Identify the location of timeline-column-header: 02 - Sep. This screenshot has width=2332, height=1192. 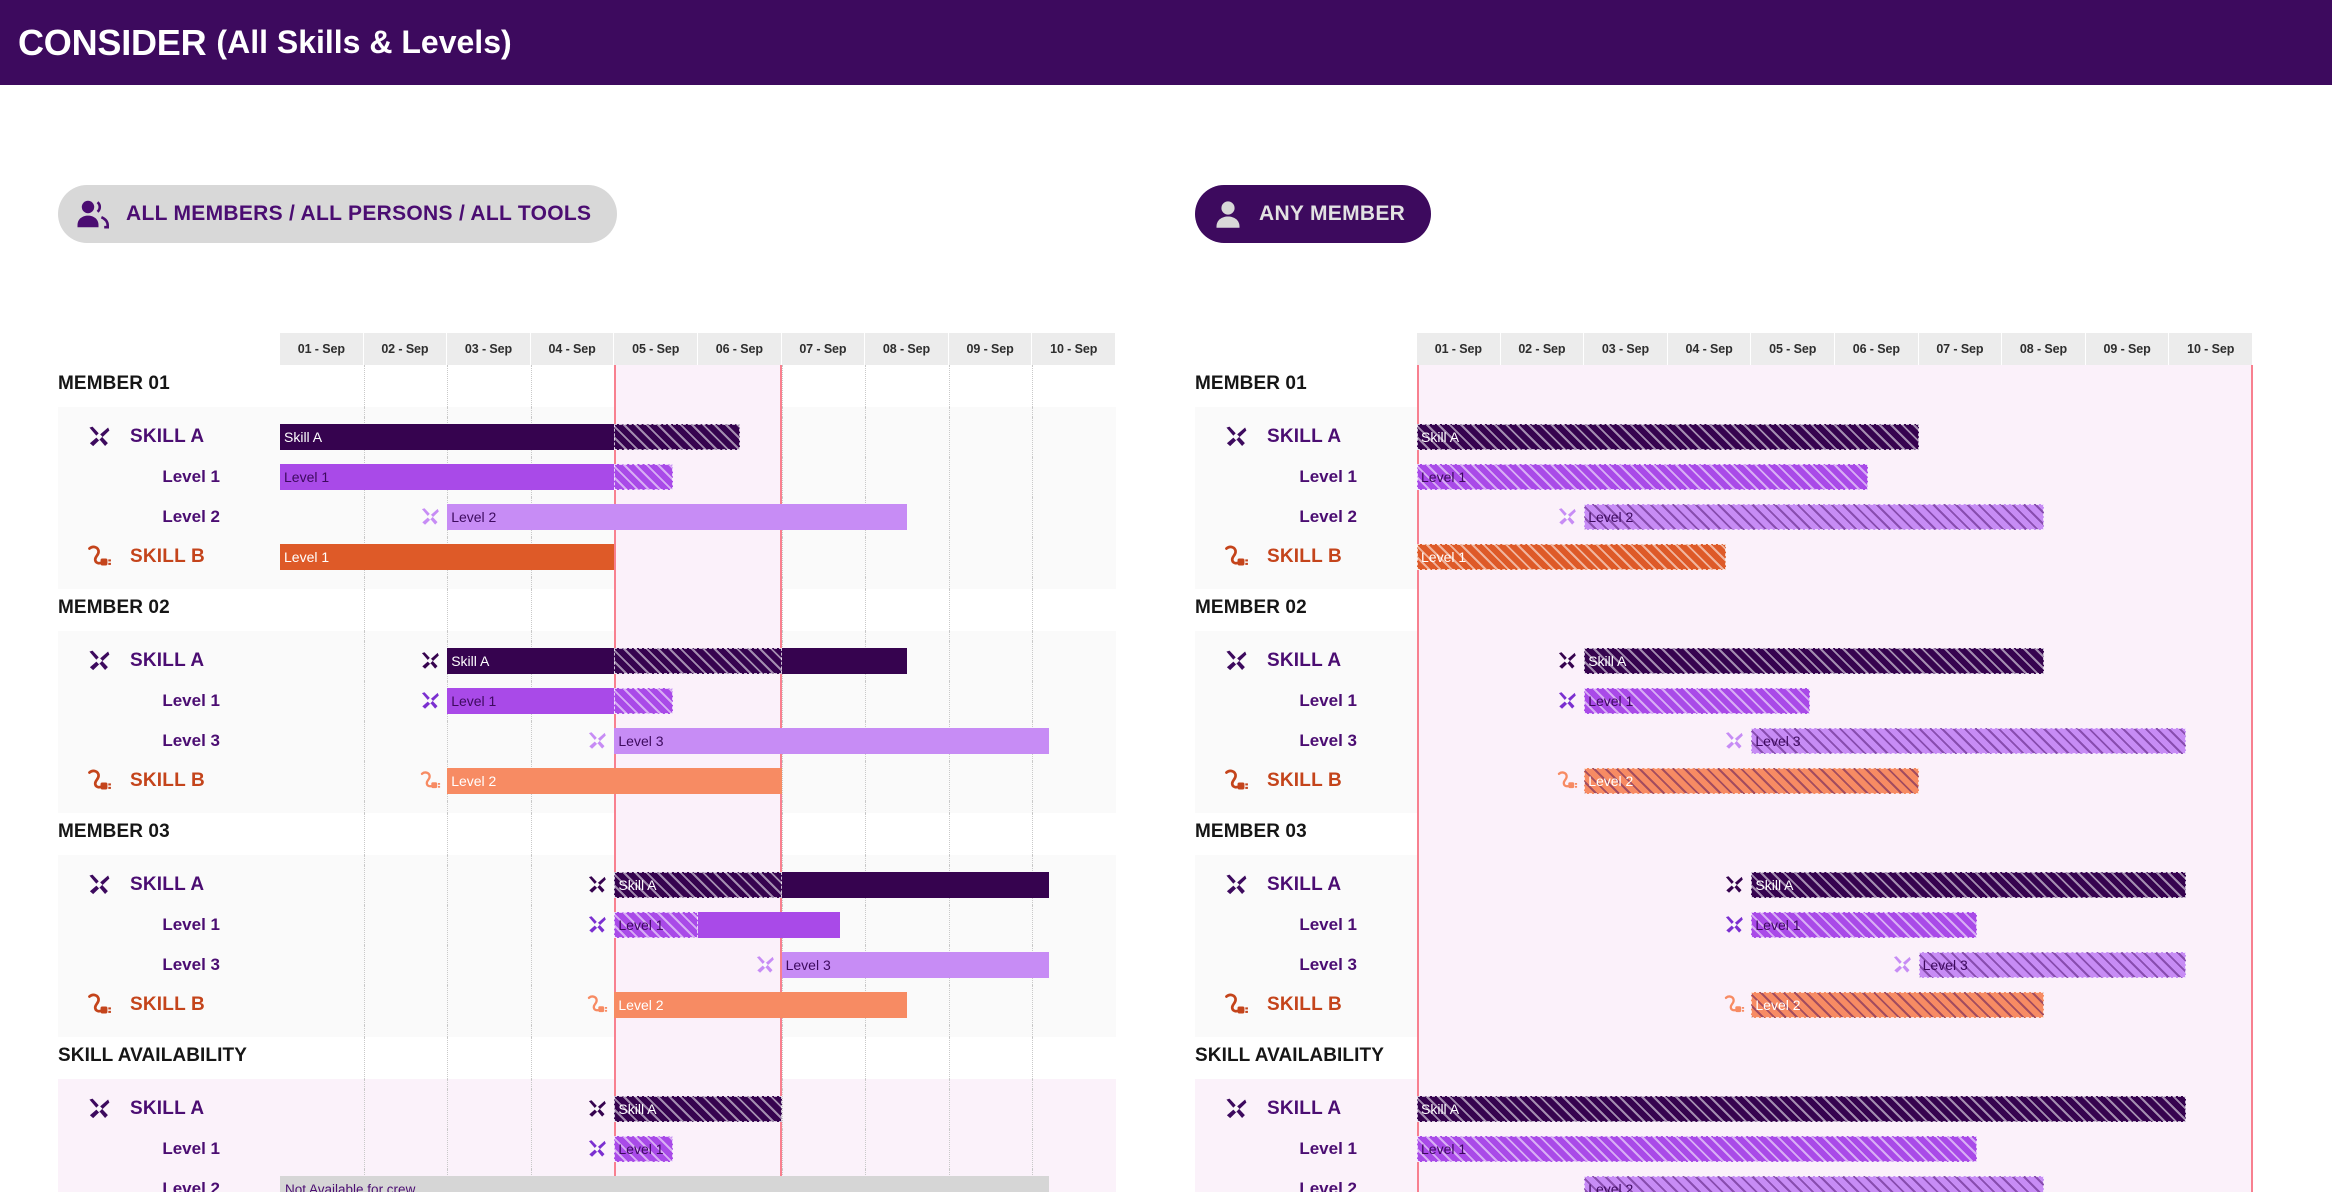
(405, 349).